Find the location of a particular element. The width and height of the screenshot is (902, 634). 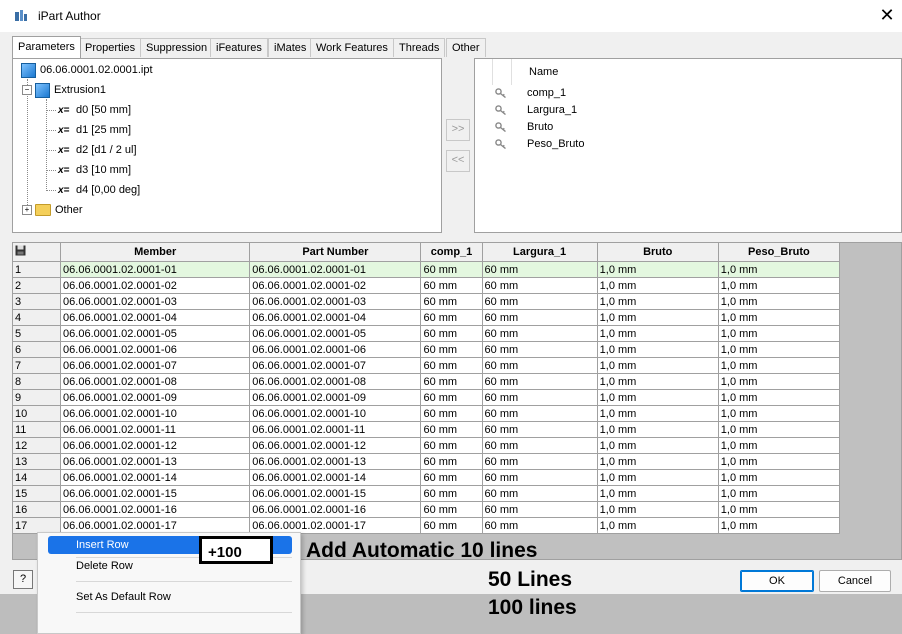

tab-properties: Properties is located at coordinates (110, 47).